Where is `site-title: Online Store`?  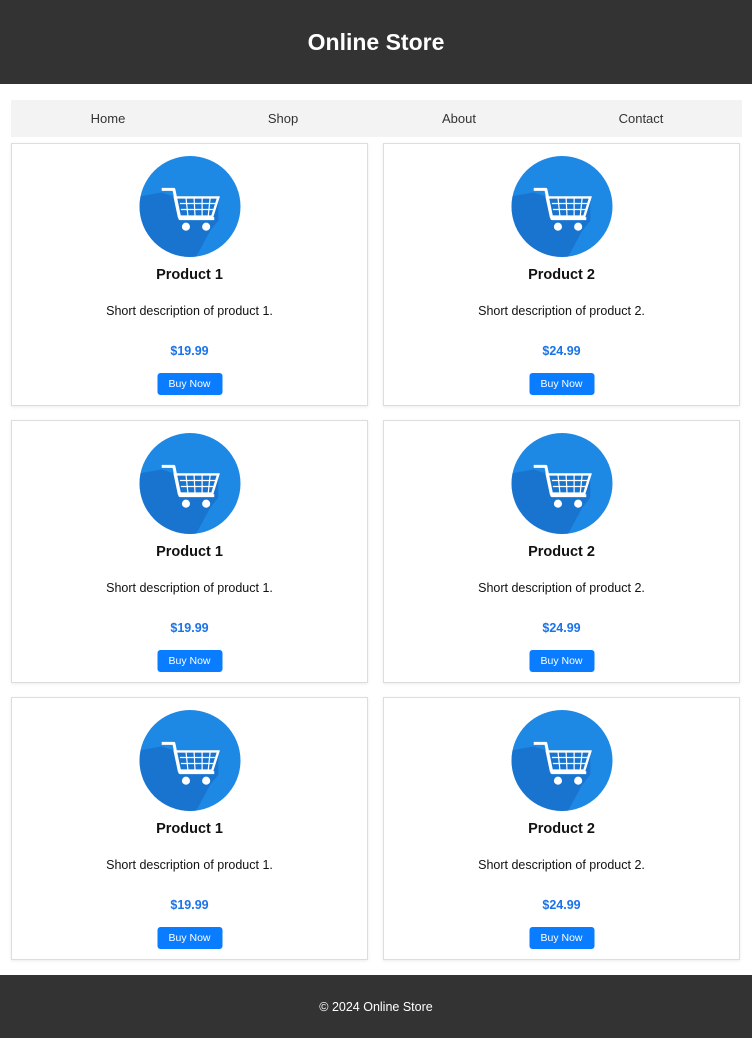
site-title: Online Store is located at coordinates (376, 41).